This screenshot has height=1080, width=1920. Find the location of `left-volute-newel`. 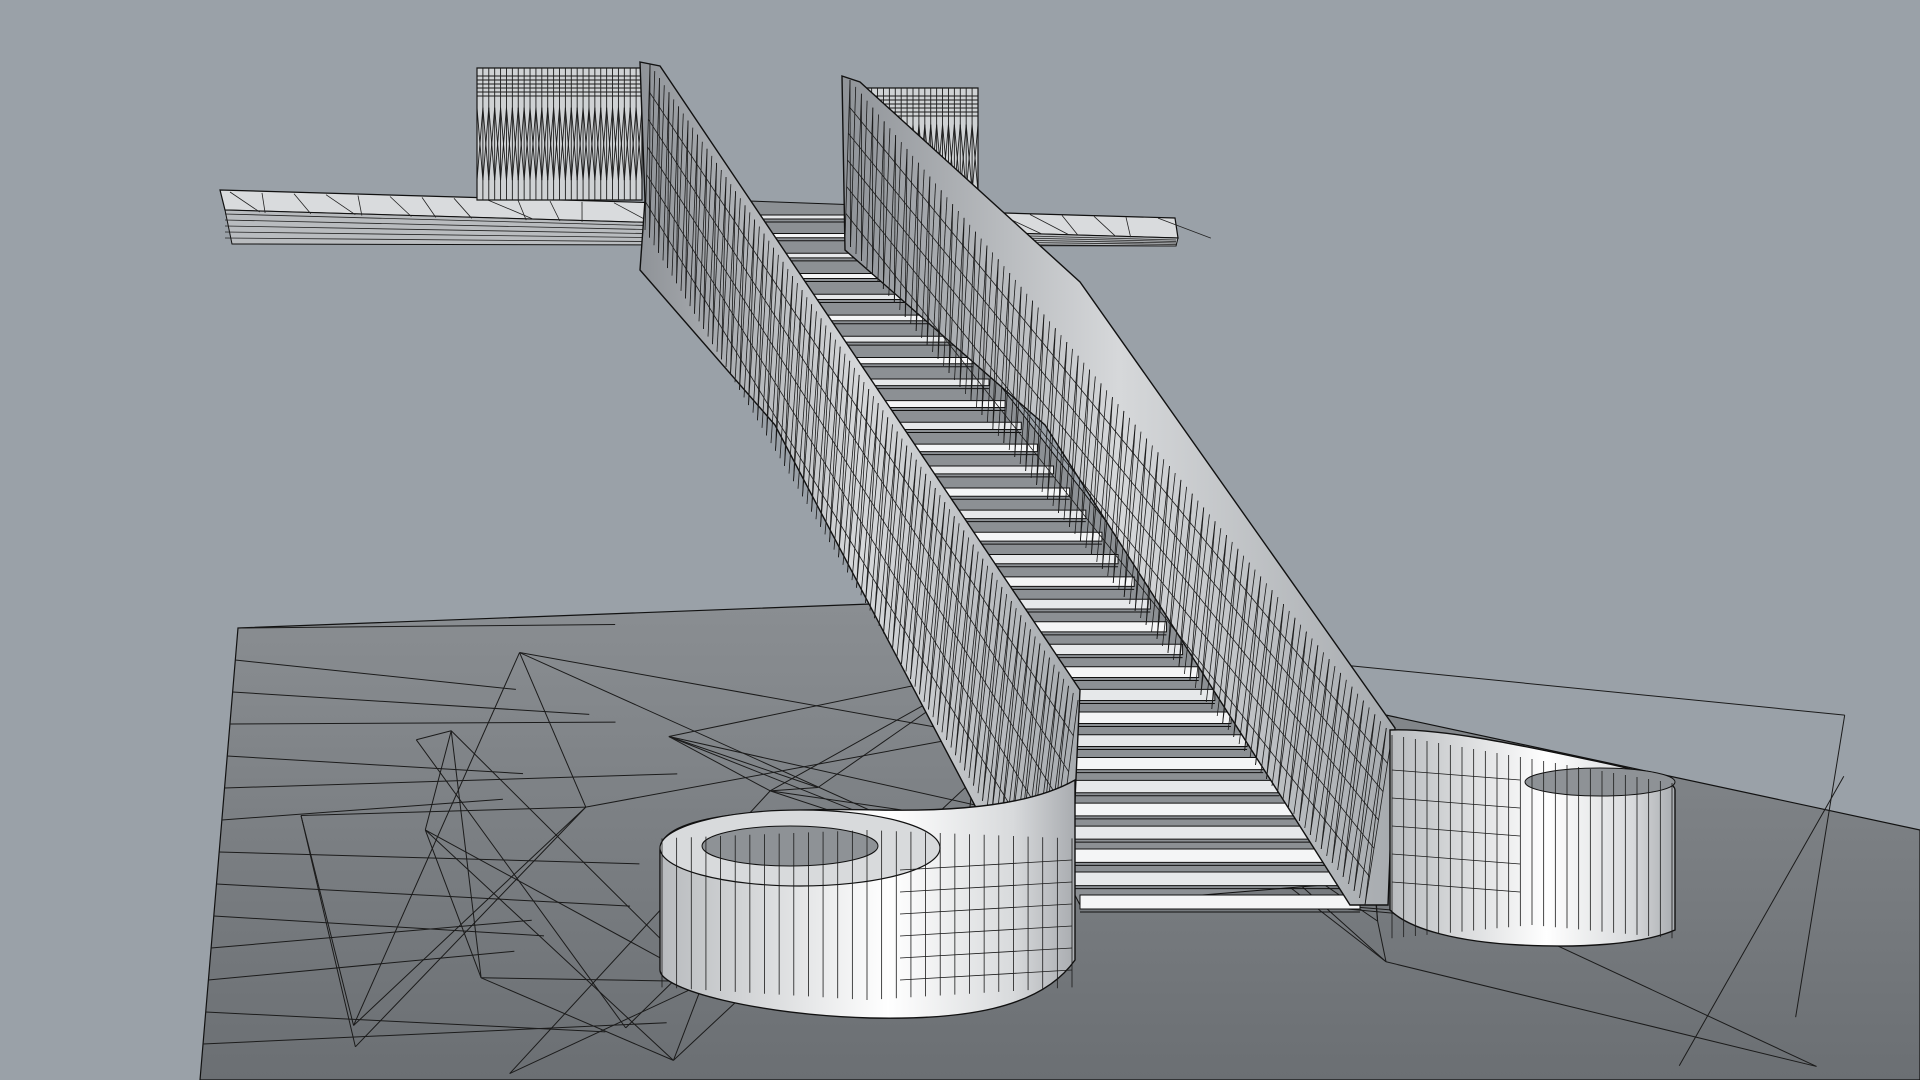

left-volute-newel is located at coordinates (867, 898).